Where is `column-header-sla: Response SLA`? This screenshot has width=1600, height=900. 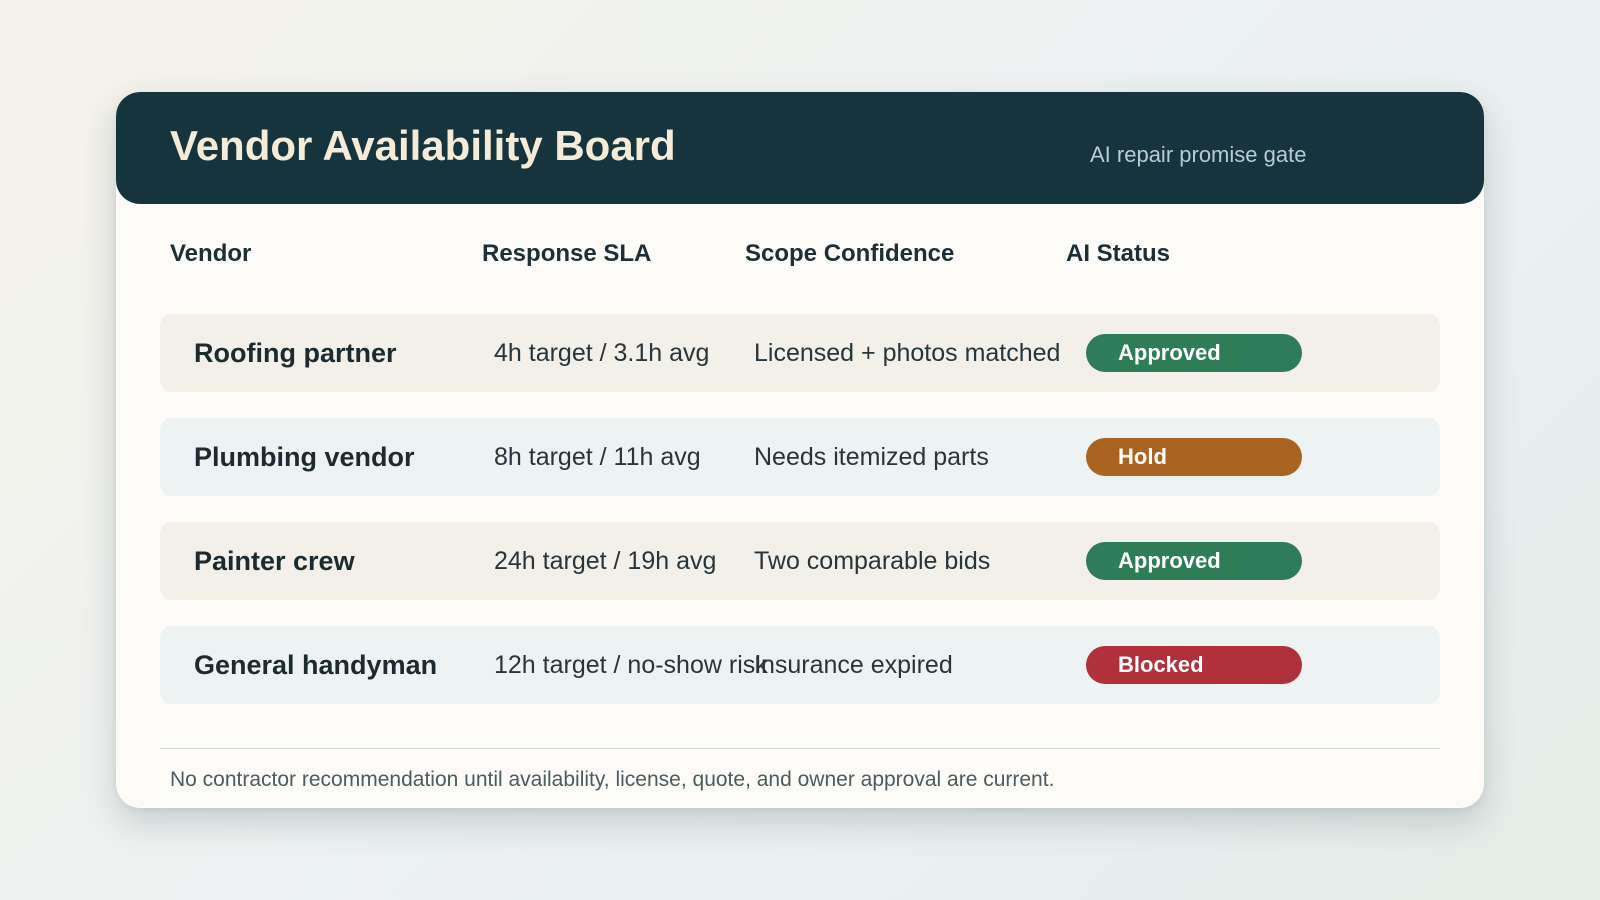 column-header-sla: Response SLA is located at coordinates (567, 253).